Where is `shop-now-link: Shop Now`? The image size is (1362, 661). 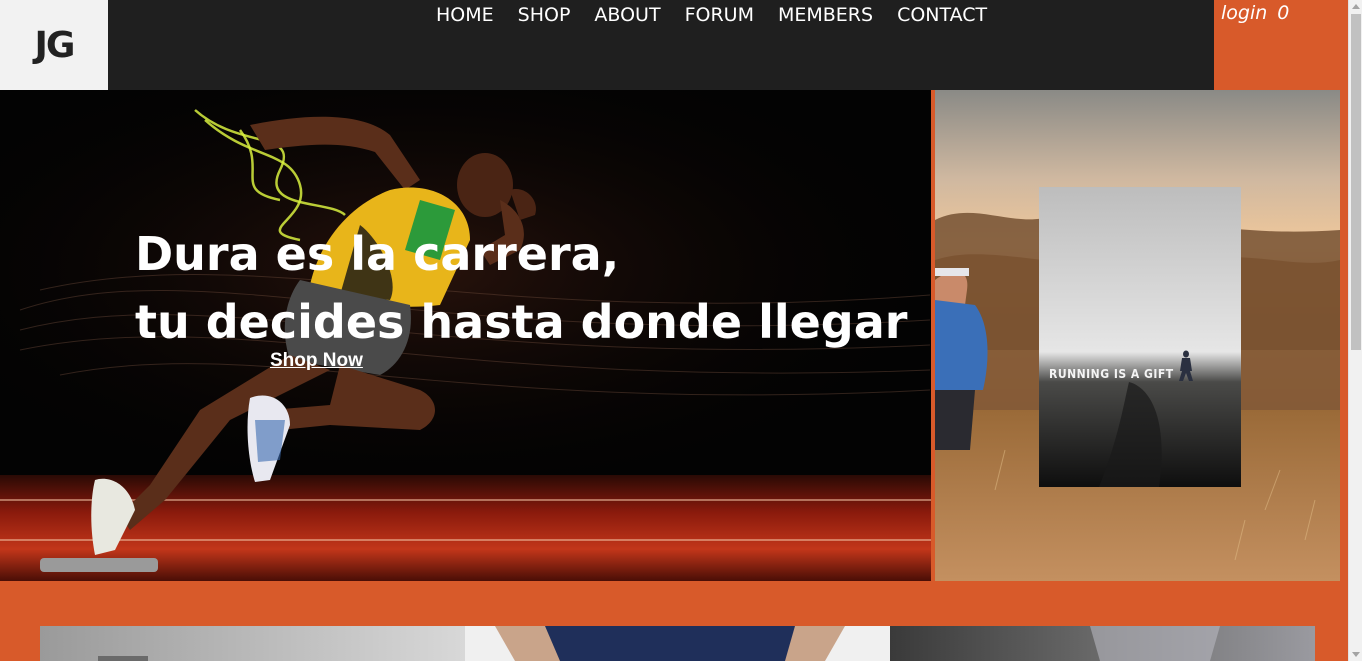
shop-now-link: Shop Now is located at coordinates (316, 361).